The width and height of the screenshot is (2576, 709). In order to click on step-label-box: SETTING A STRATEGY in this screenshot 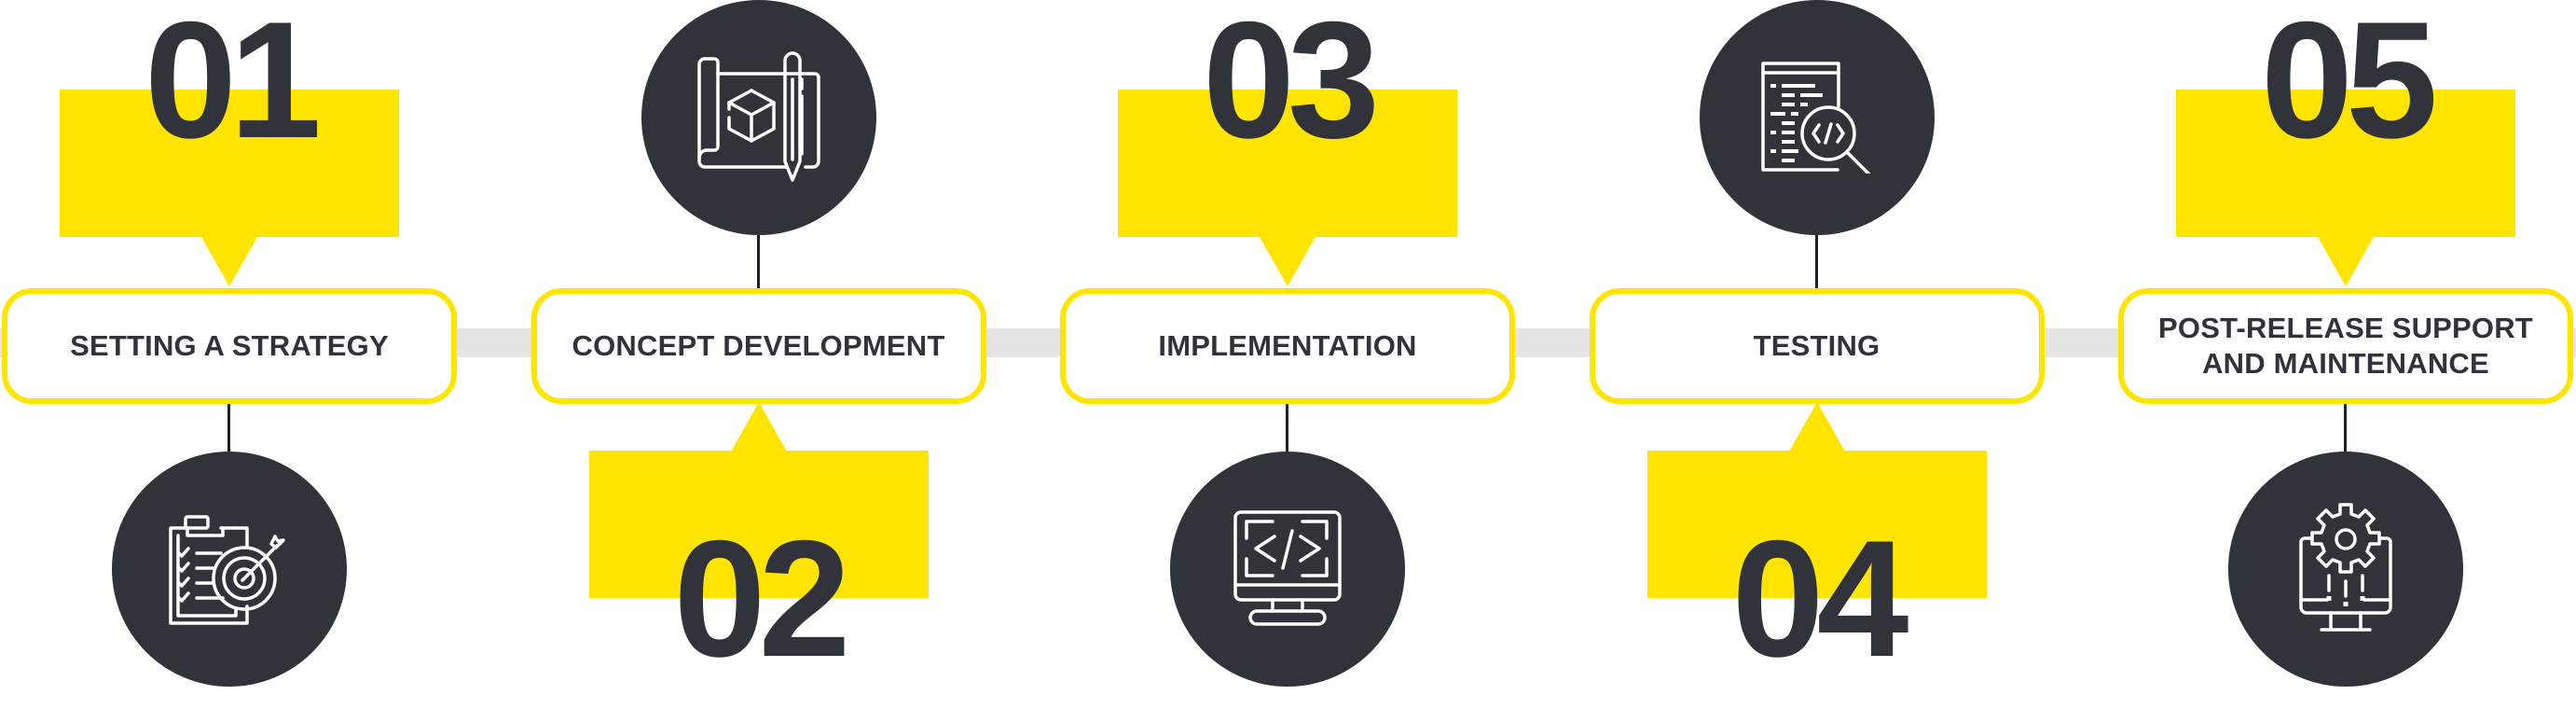, I will do `click(229, 346)`.